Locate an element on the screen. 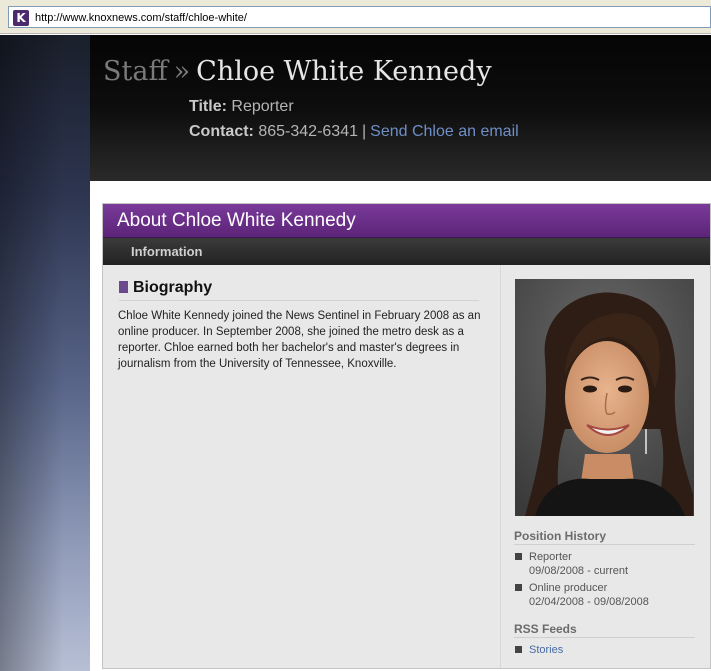 This screenshot has width=711, height=671. biography-title: Biography is located at coordinates (173, 287).